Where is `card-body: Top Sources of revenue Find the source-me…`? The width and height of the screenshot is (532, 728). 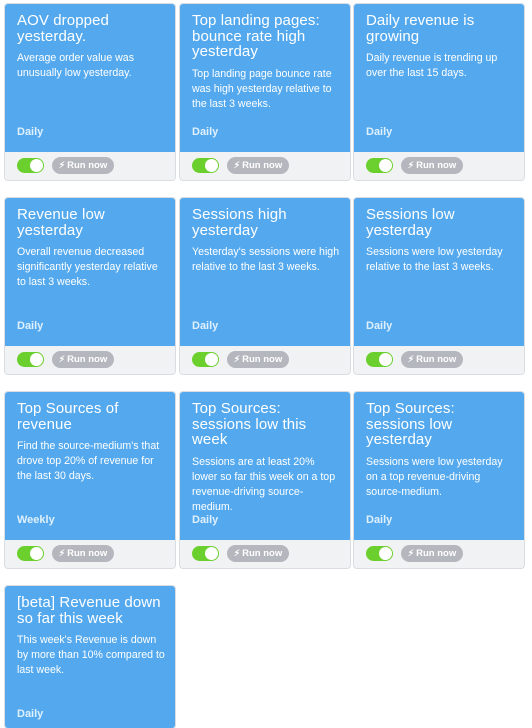 card-body: Top Sources of revenue Find the source-me… is located at coordinates (90, 466).